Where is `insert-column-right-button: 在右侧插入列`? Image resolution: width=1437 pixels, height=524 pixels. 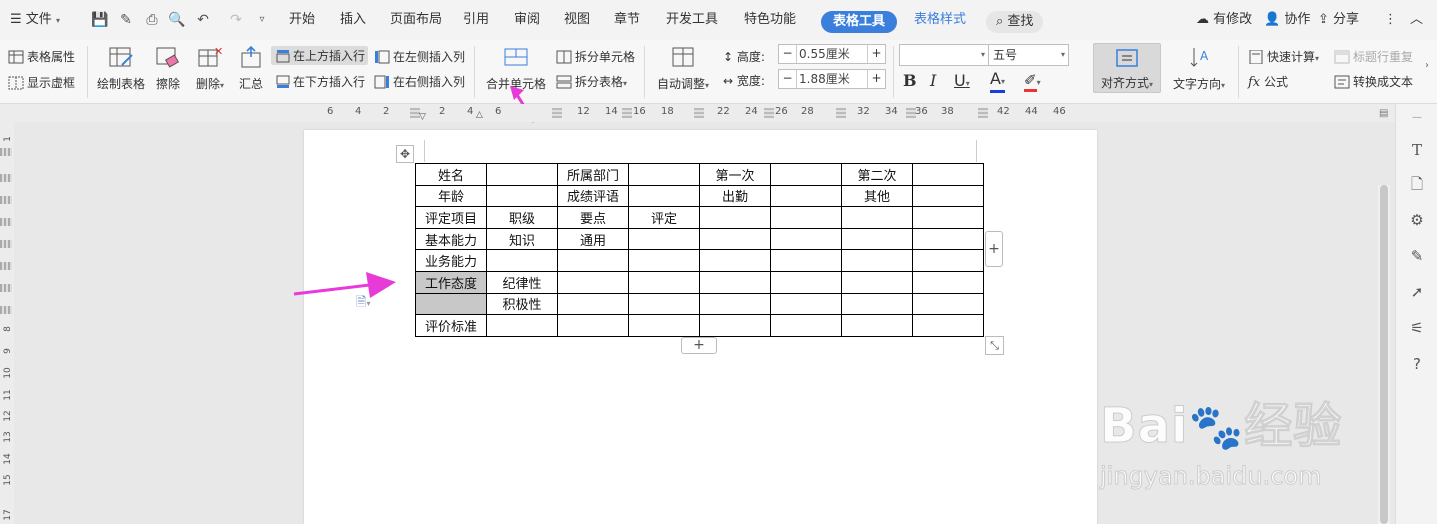
insert-column-right-button: 在右侧插入列 is located at coordinates (419, 81).